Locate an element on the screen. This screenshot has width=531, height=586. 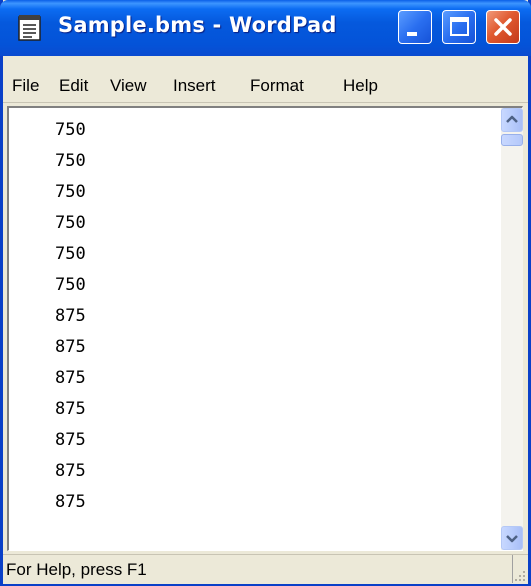
notepad-document-icon is located at coordinates (29, 28).